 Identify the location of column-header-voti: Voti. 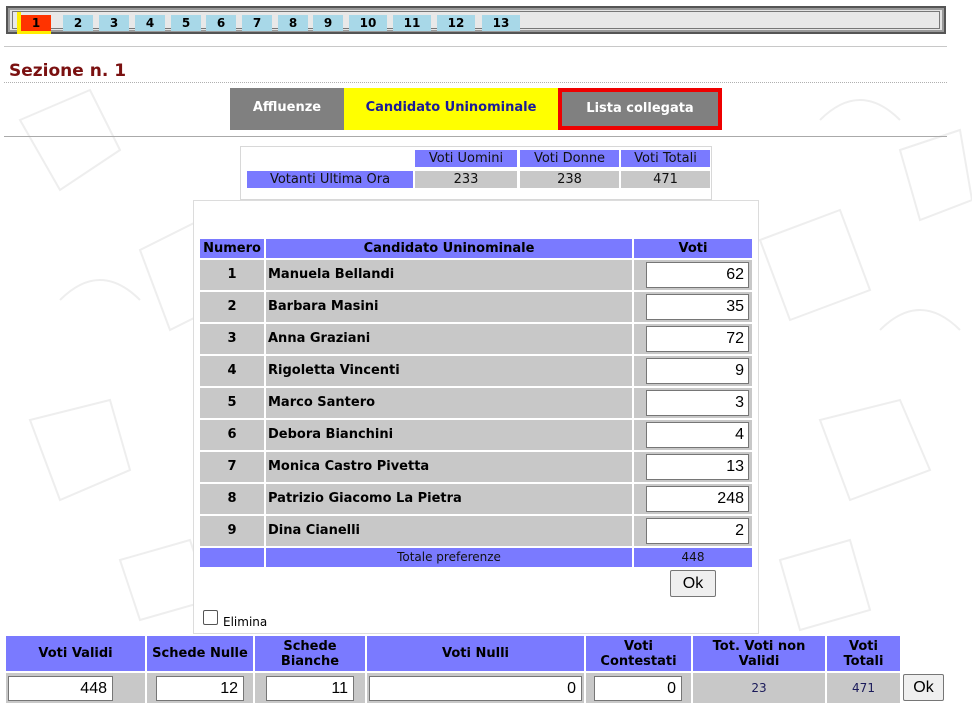
(693, 248).